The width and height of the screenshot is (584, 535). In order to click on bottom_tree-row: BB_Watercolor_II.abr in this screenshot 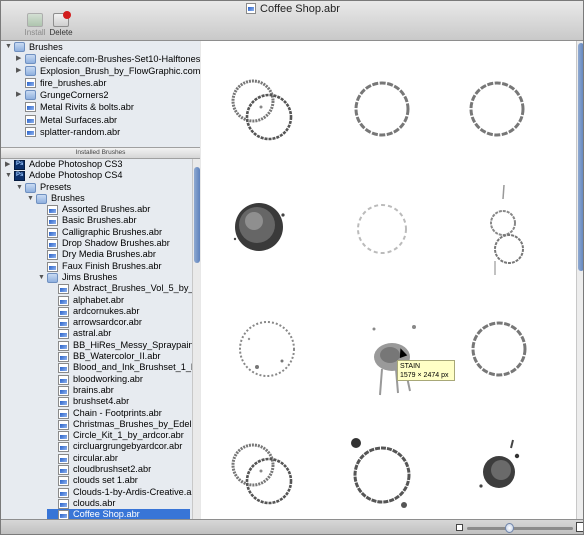, I will do `click(100, 357)`.